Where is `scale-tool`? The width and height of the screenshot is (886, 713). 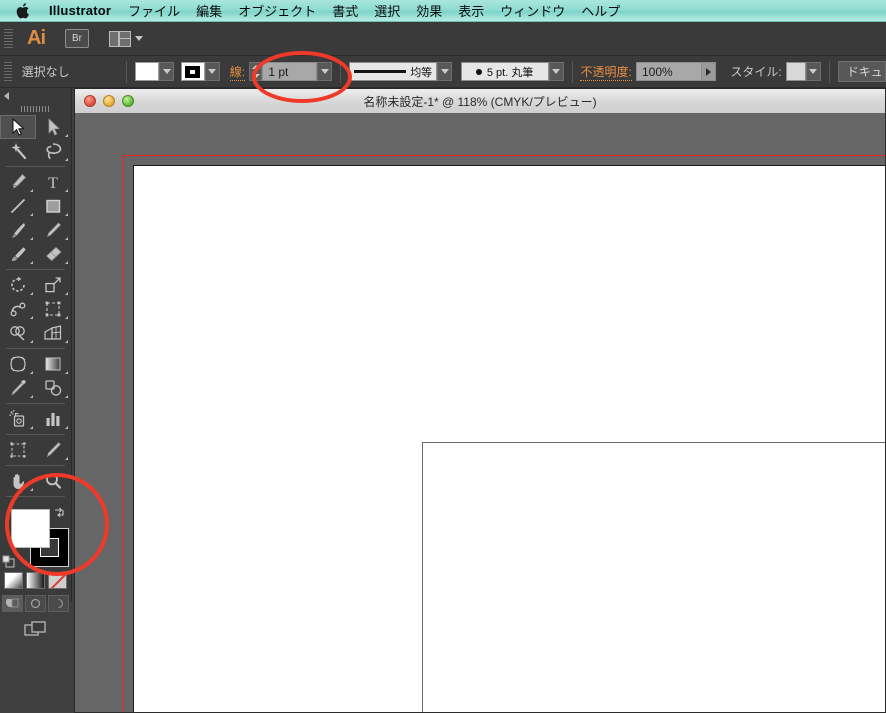
scale-tool is located at coordinates (54, 285).